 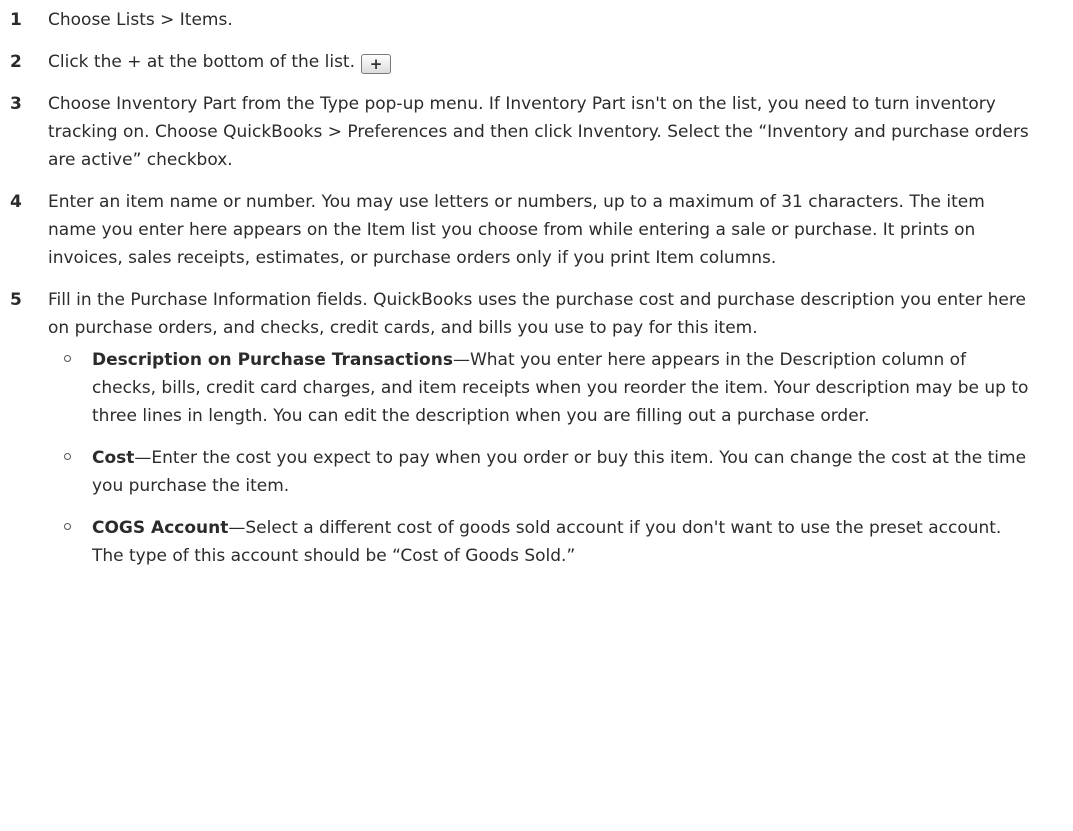 What do you see at coordinates (16, 202) in the screenshot?
I see `step-number: 4` at bounding box center [16, 202].